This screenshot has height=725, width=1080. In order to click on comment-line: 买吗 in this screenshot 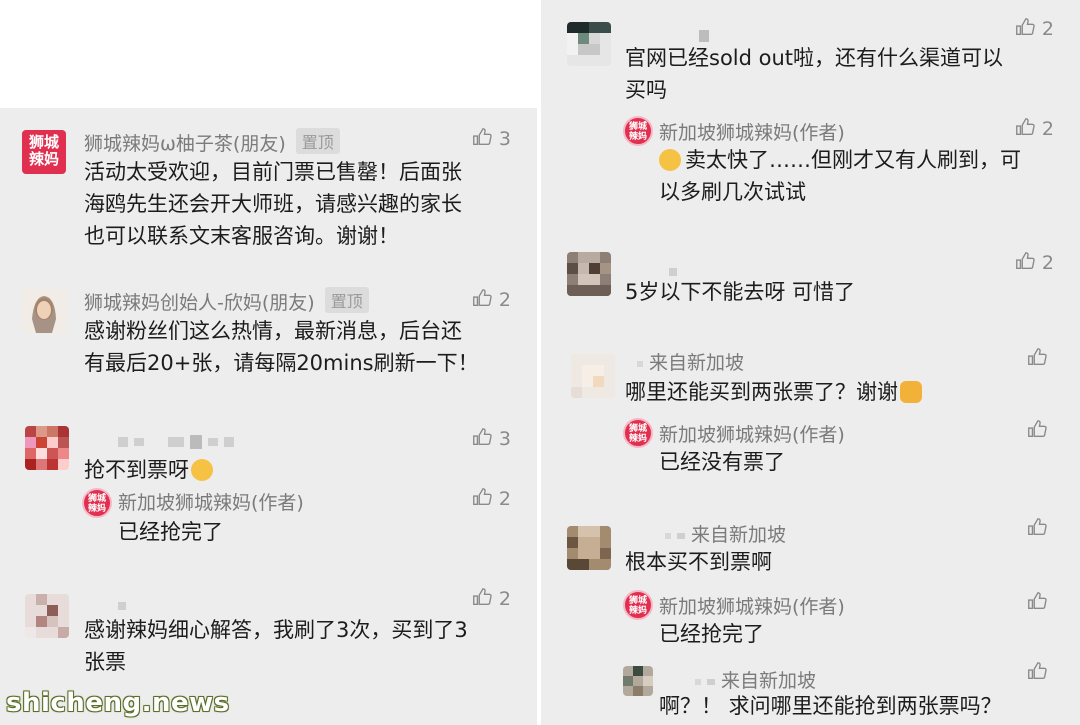, I will do `click(646, 90)`.